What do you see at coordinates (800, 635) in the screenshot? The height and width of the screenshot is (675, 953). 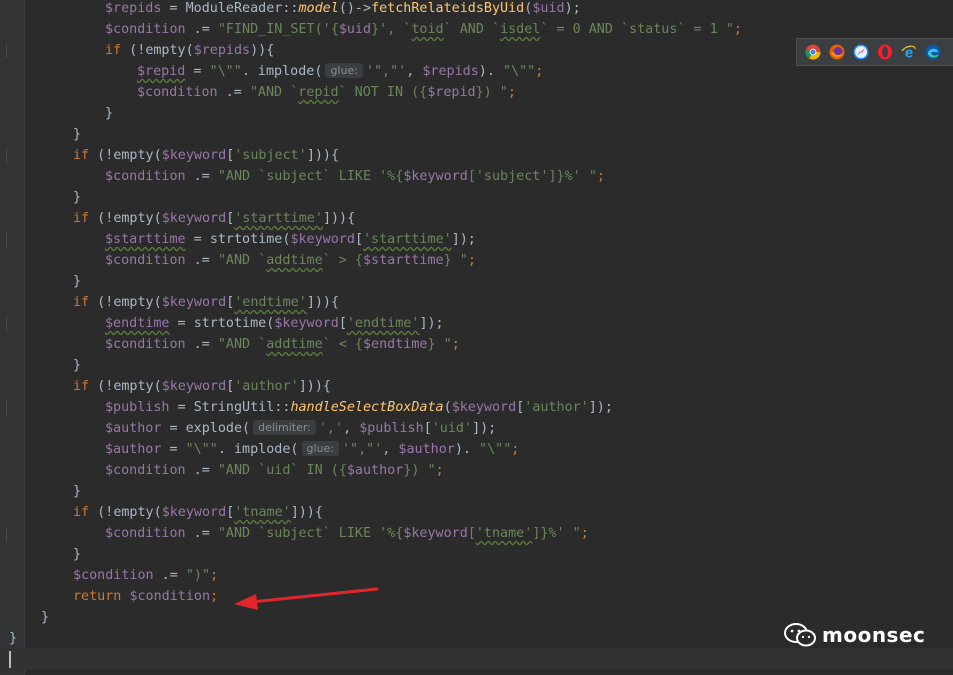 I see `wechat-icon` at bounding box center [800, 635].